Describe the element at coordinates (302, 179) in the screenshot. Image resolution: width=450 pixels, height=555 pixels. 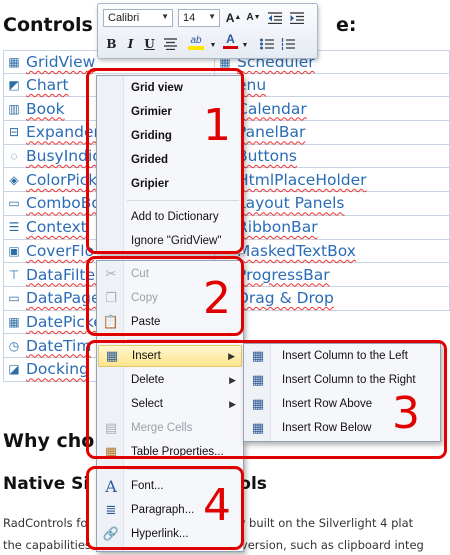
I see `control-link-label: HtmlPlaceHolder` at that location.